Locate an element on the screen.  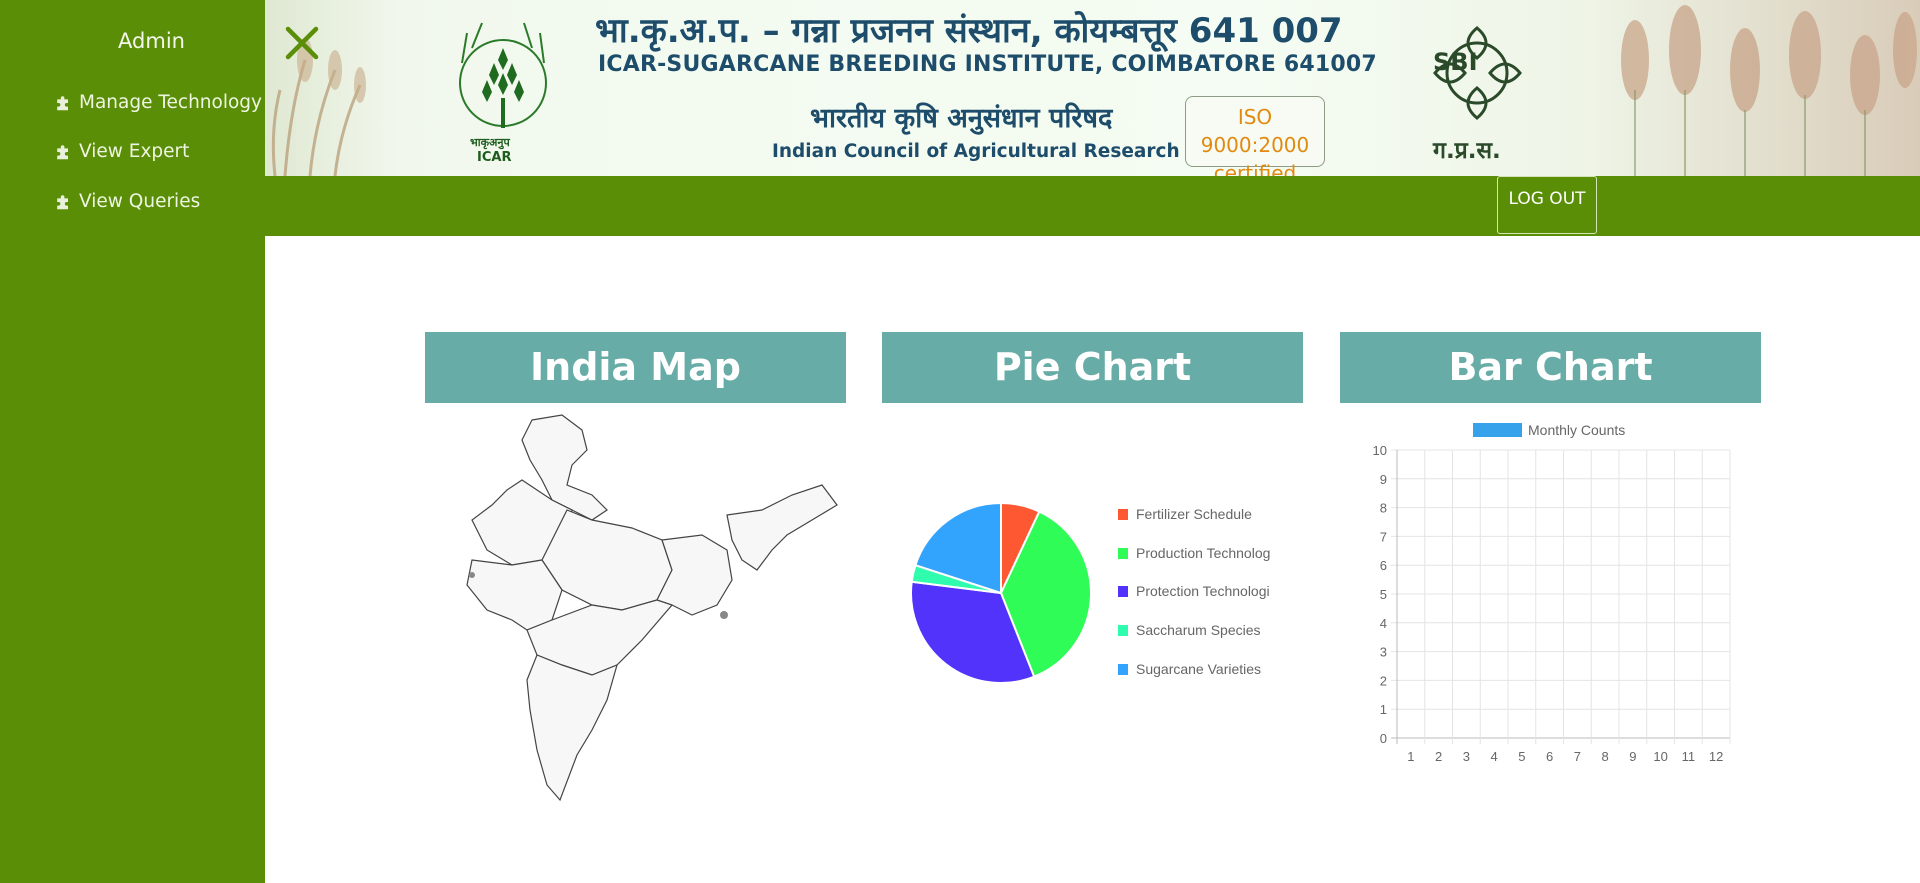
iso-badge: ISO 9000:2000 certified is located at coordinates (1255, 136).